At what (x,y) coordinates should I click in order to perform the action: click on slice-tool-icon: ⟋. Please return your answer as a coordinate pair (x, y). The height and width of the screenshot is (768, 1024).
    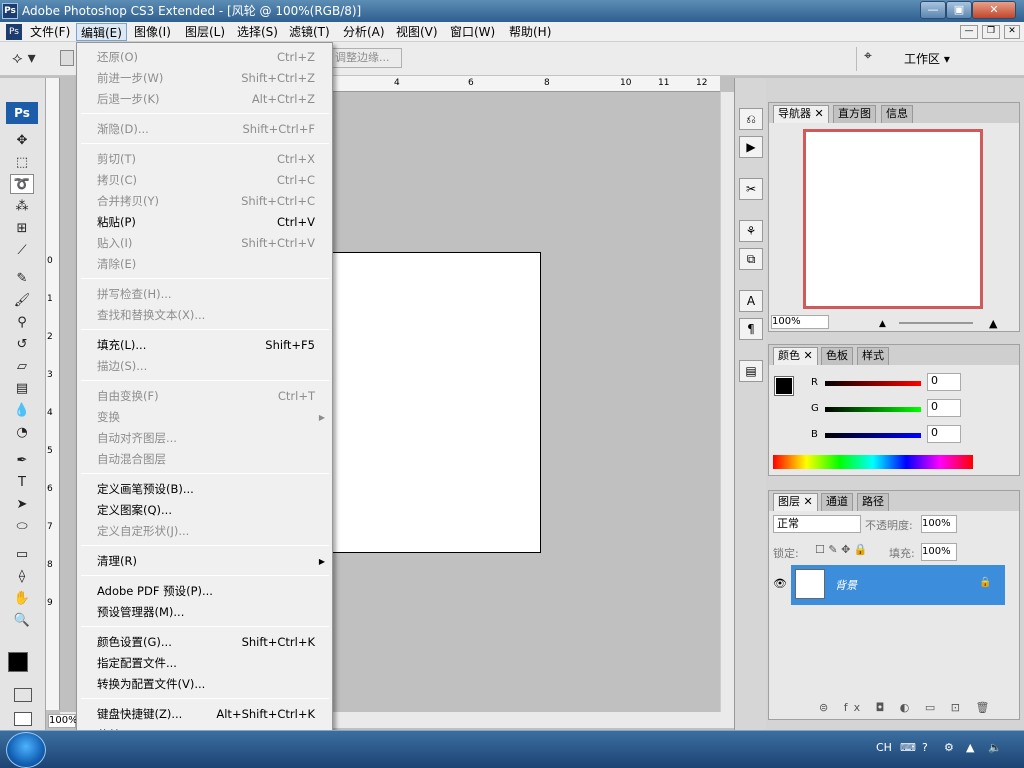
    Looking at the image, I should click on (22, 250).